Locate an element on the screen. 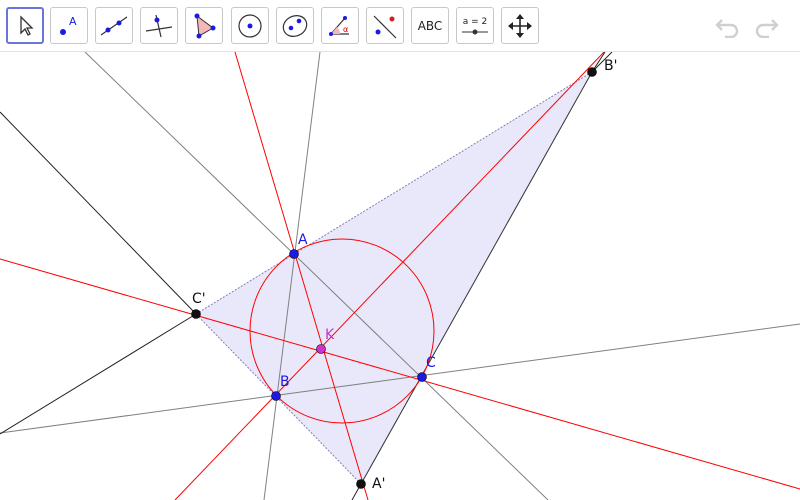 This screenshot has height=500, width=800. perpendicular-line-tool-button is located at coordinates (159, 25).